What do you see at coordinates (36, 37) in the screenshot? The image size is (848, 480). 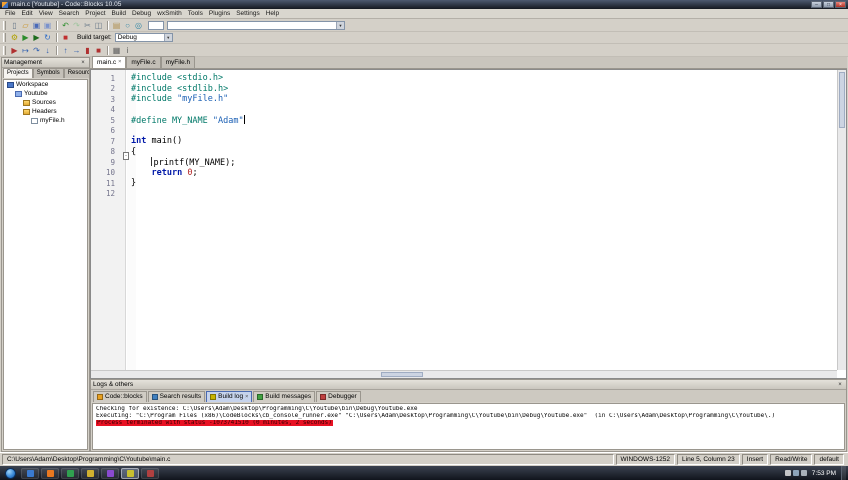 I see `build-and-run-icon: ▶` at bounding box center [36, 37].